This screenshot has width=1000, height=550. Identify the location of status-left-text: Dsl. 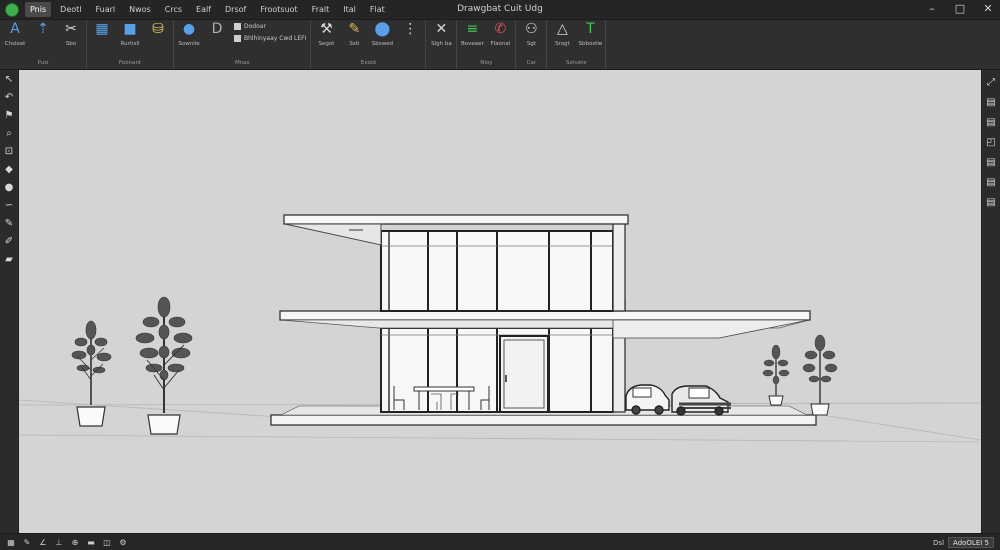
(939, 542).